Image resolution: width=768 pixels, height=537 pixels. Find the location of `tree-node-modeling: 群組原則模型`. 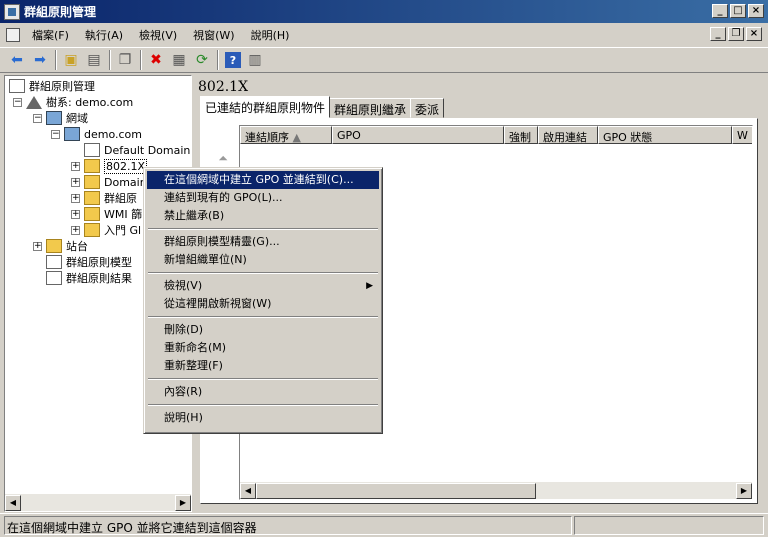

tree-node-modeling: 群組原則模型 is located at coordinates (89, 262).